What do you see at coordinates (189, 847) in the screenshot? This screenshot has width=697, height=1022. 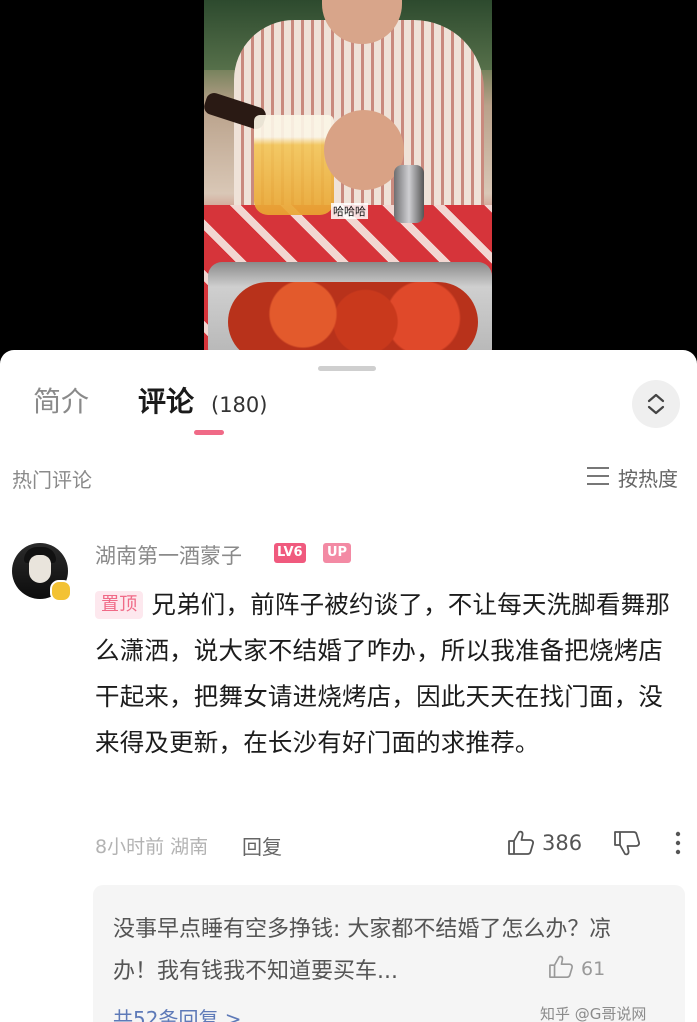 I see `comment-location: 湖南` at bounding box center [189, 847].